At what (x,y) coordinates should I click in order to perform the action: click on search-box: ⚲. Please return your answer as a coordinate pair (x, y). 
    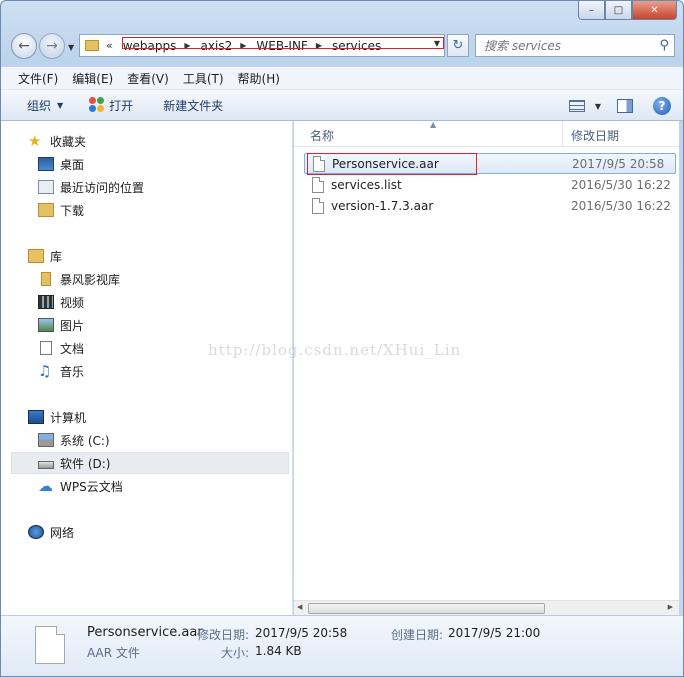
    Looking at the image, I should click on (575, 45).